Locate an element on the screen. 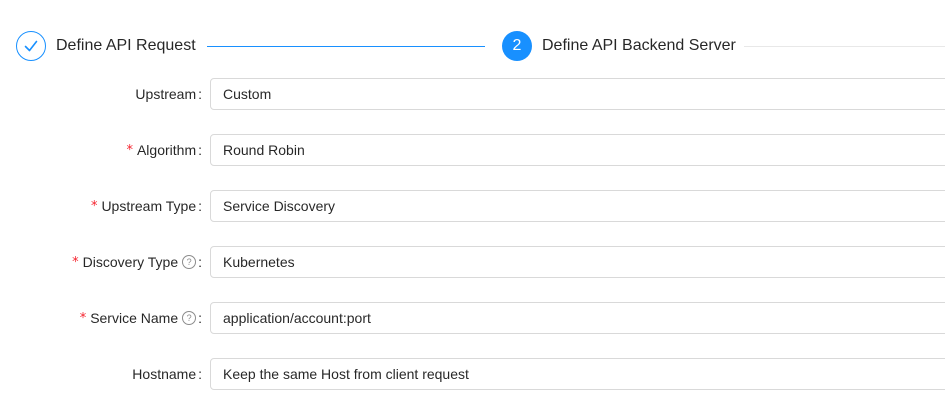 The width and height of the screenshot is (945, 404). form-row-upstream-type: * Upstream Type: Service Discovery is located at coordinates (472, 206).